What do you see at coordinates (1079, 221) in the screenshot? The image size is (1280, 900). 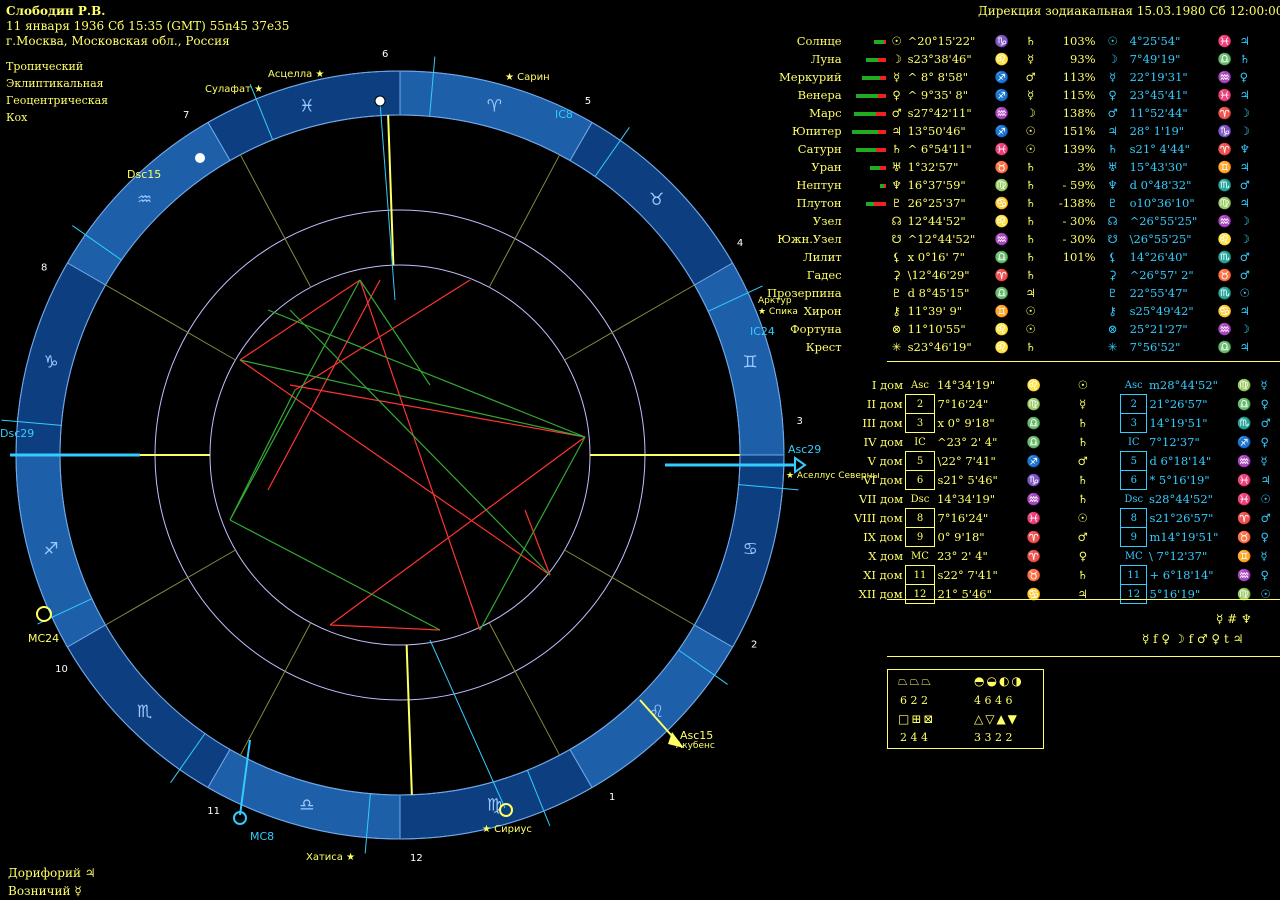 I see `planet-percent: - 30%` at bounding box center [1079, 221].